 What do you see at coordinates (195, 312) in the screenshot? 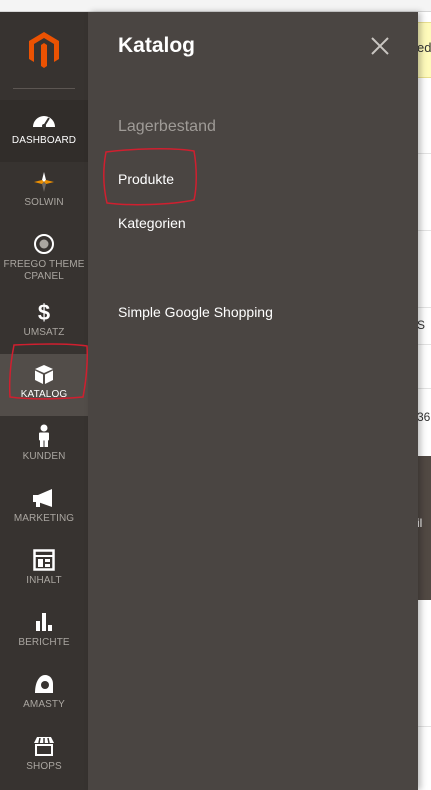
I see `menu-link-simple-google-shopping: Simple Google Shopping` at bounding box center [195, 312].